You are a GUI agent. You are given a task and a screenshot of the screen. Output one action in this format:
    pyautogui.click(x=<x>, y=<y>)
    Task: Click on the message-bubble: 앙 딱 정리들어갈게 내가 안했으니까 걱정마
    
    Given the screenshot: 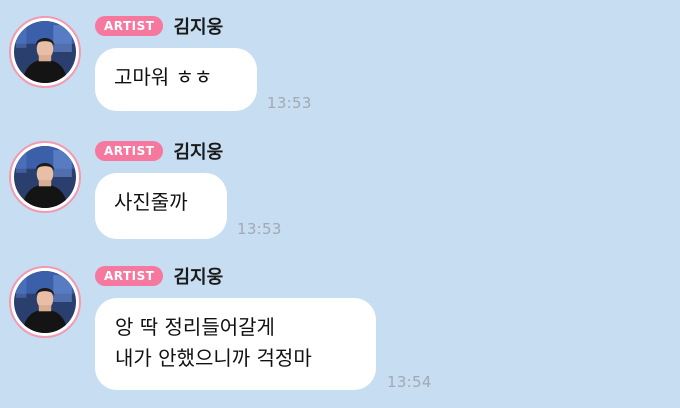 What is the action you would take?
    pyautogui.click(x=235, y=344)
    